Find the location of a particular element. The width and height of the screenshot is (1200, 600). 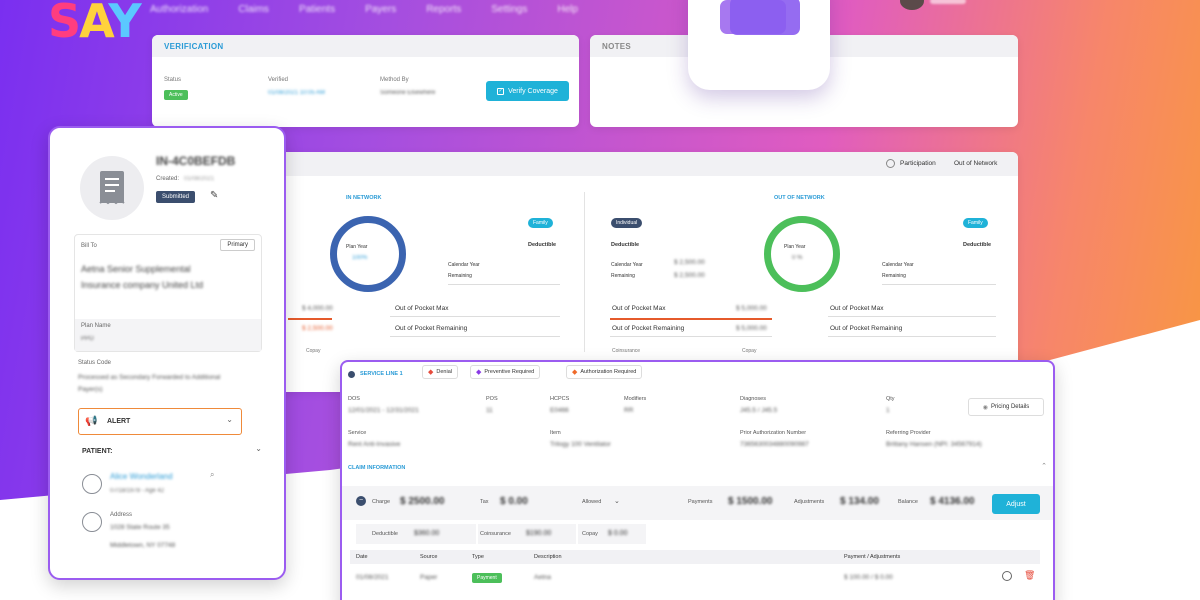

row-amount: $ 100.00 / $ 0.00 is located at coordinates (868, 577).